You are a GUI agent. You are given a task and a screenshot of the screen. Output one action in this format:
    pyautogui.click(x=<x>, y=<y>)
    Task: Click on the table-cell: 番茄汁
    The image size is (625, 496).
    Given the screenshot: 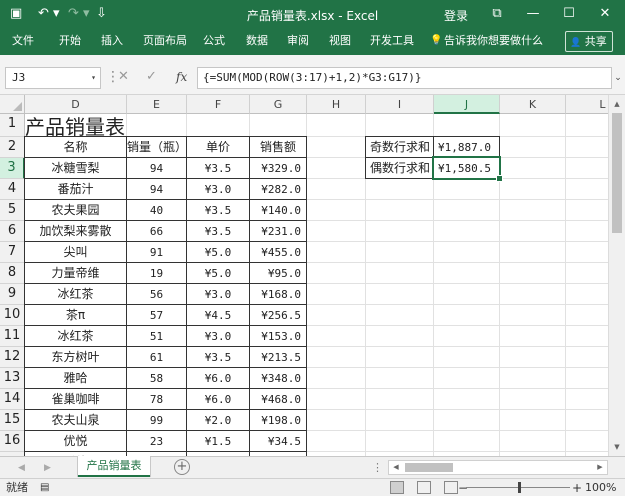 What is the action you would take?
    pyautogui.click(x=75, y=189)
    